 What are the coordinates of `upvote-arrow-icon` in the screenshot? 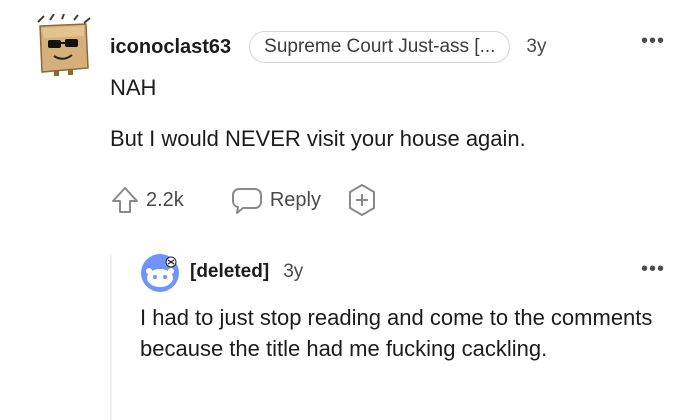 It's located at (125, 200).